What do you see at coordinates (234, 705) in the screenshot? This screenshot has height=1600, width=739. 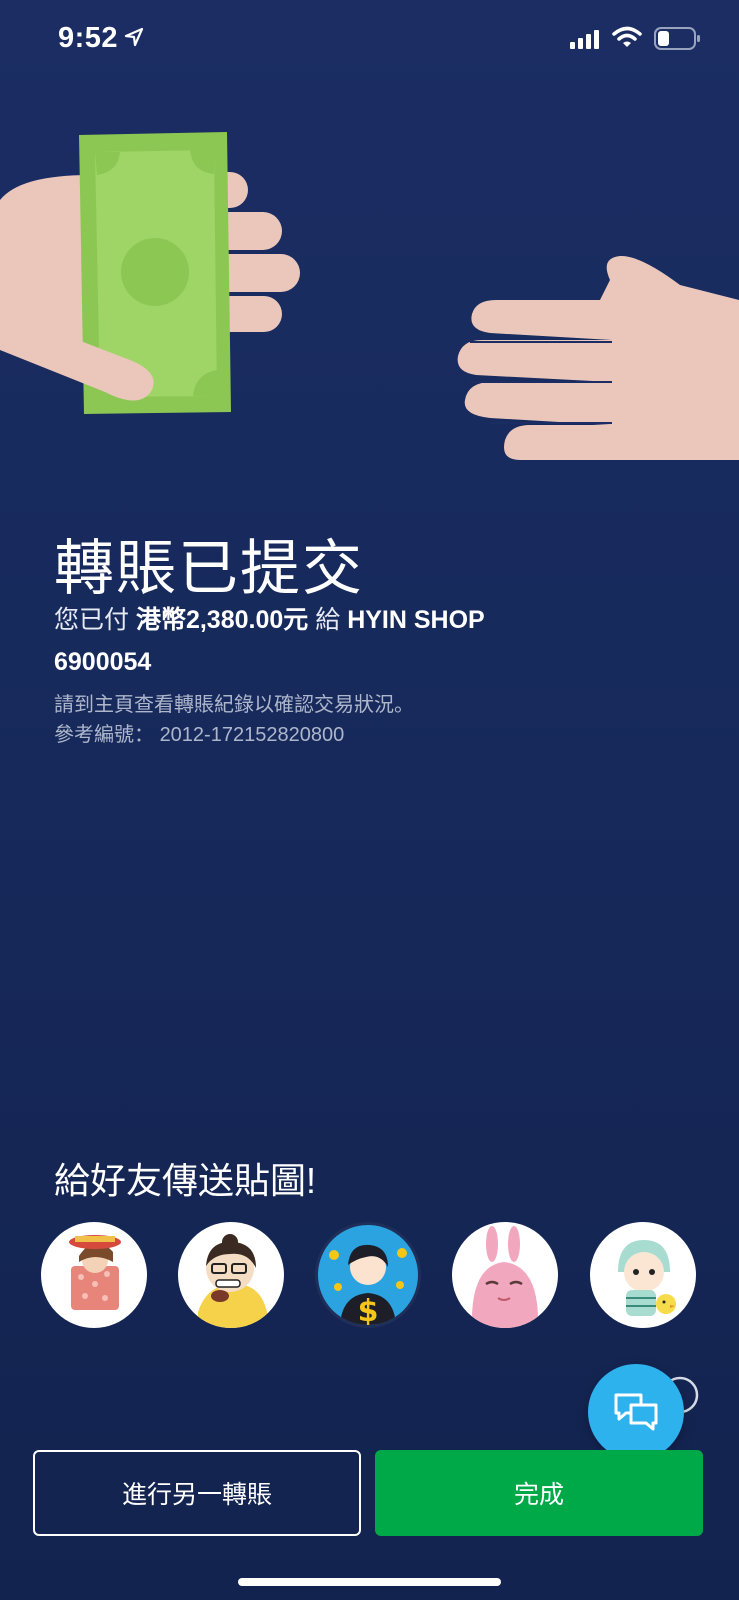 I see `check-history-note: 請到主頁查看轉賬紀錄以確認交易狀況。` at bounding box center [234, 705].